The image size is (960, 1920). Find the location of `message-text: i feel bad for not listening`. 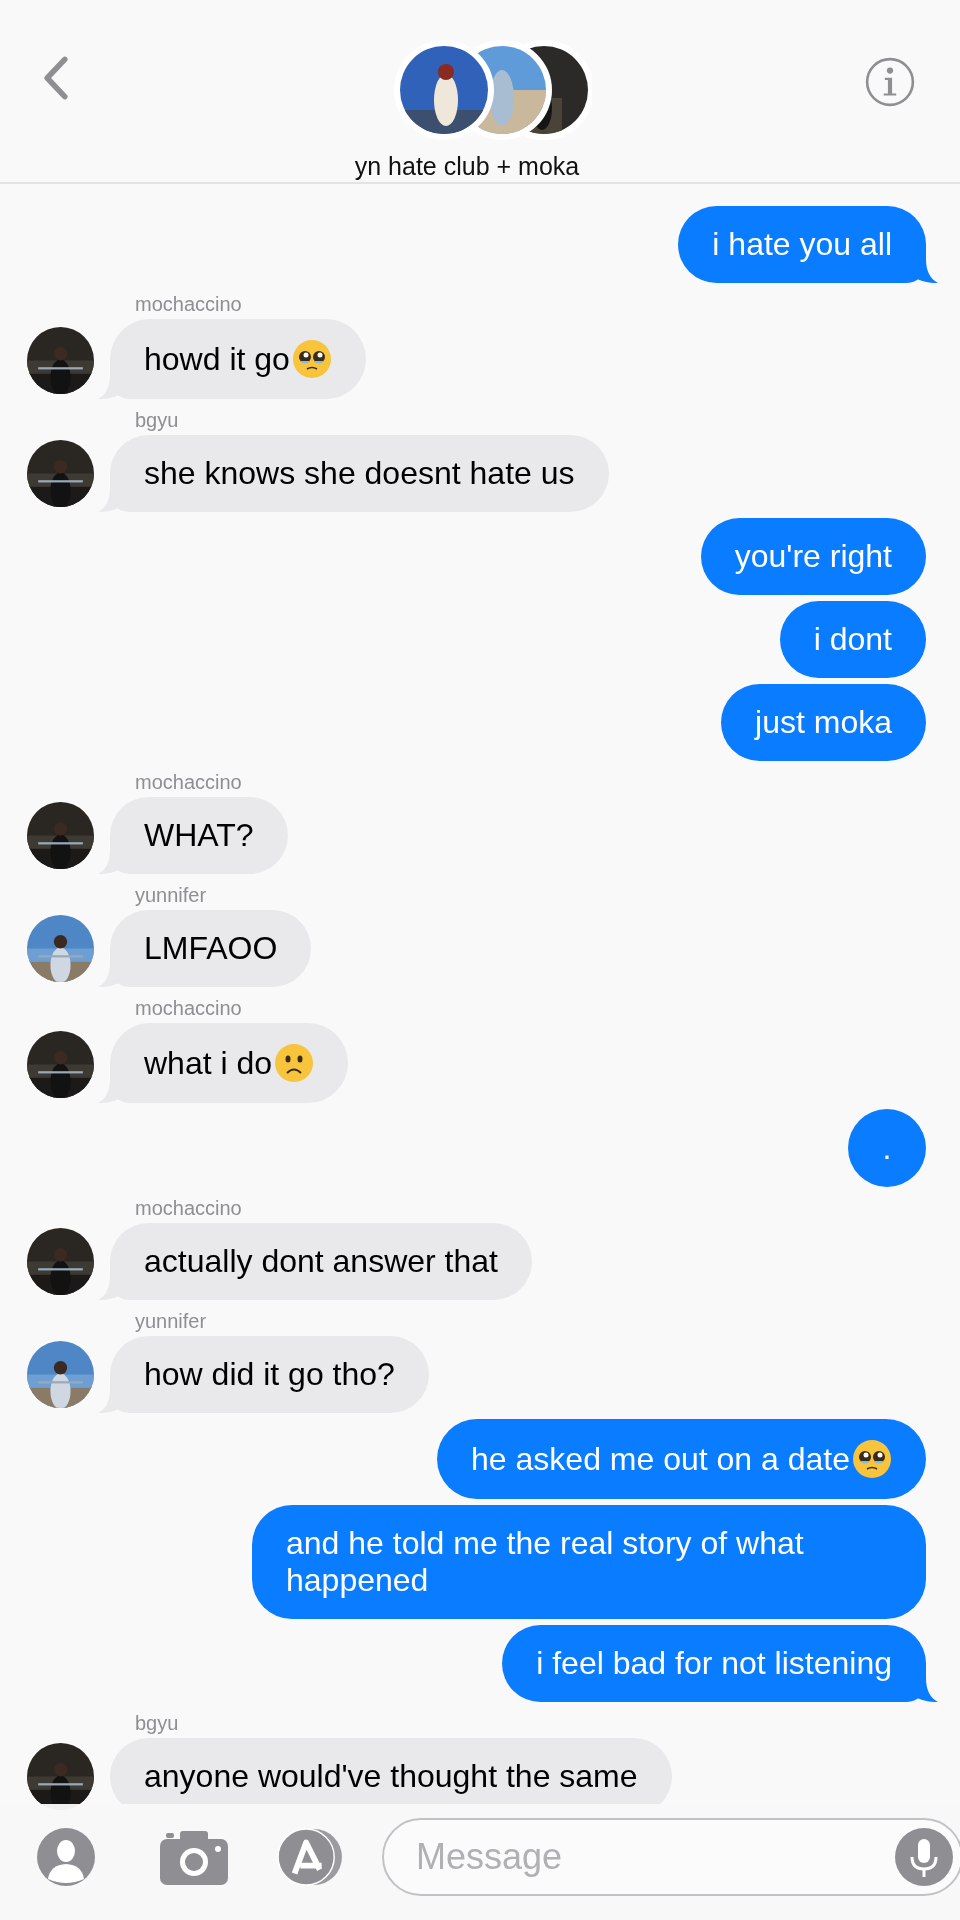

message-text: i feel bad for not listening is located at coordinates (714, 1663).